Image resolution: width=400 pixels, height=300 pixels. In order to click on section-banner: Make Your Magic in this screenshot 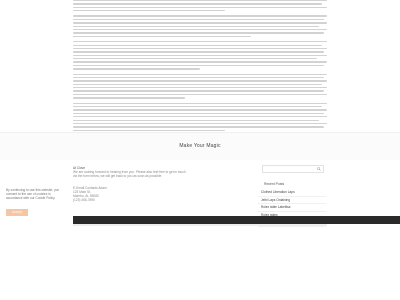, I will do `click(200, 146)`.